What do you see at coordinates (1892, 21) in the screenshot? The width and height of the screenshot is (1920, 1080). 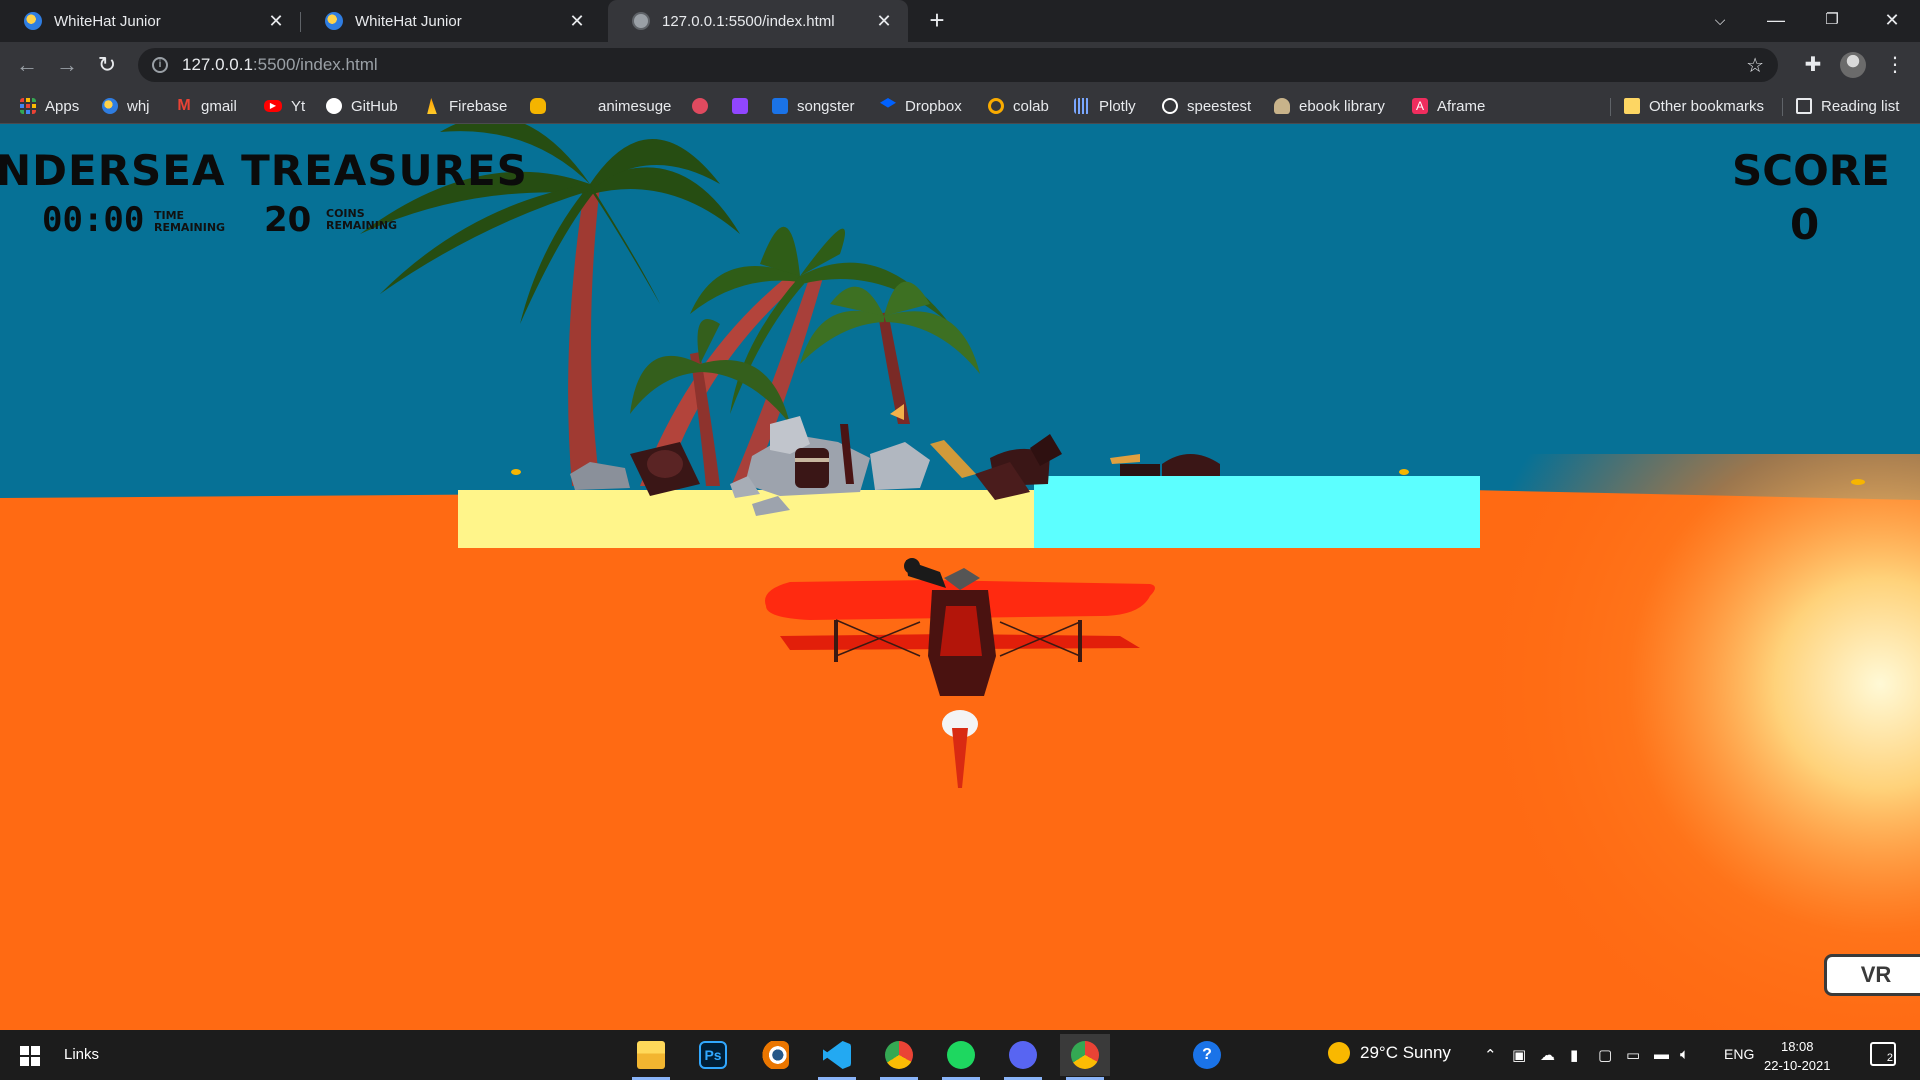 I see `window-close-icon: ✕` at bounding box center [1892, 21].